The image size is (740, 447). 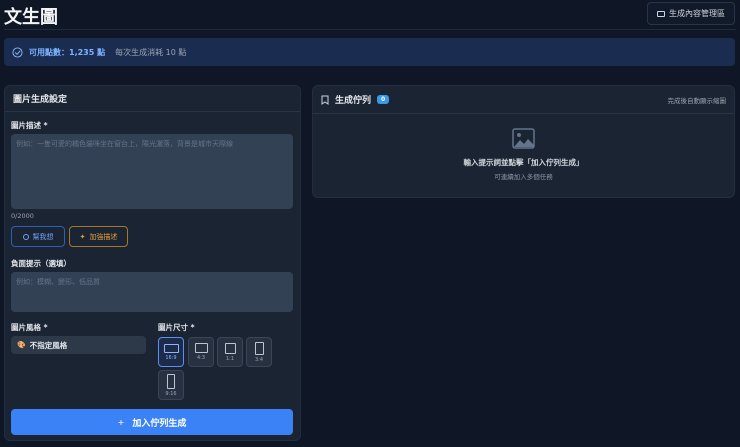 I want to click on cost-text: 每次生成消耗 10 點, so click(x=151, y=52).